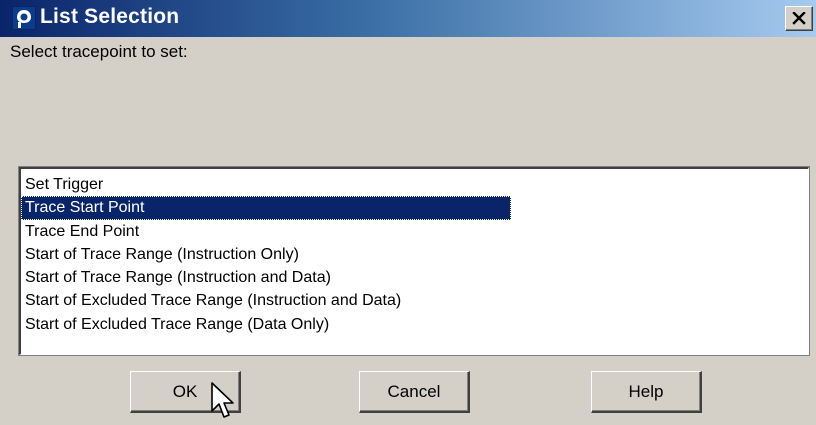 The height and width of the screenshot is (425, 816). Describe the element at coordinates (24, 18) in the screenshot. I see `app-window-icon` at that location.